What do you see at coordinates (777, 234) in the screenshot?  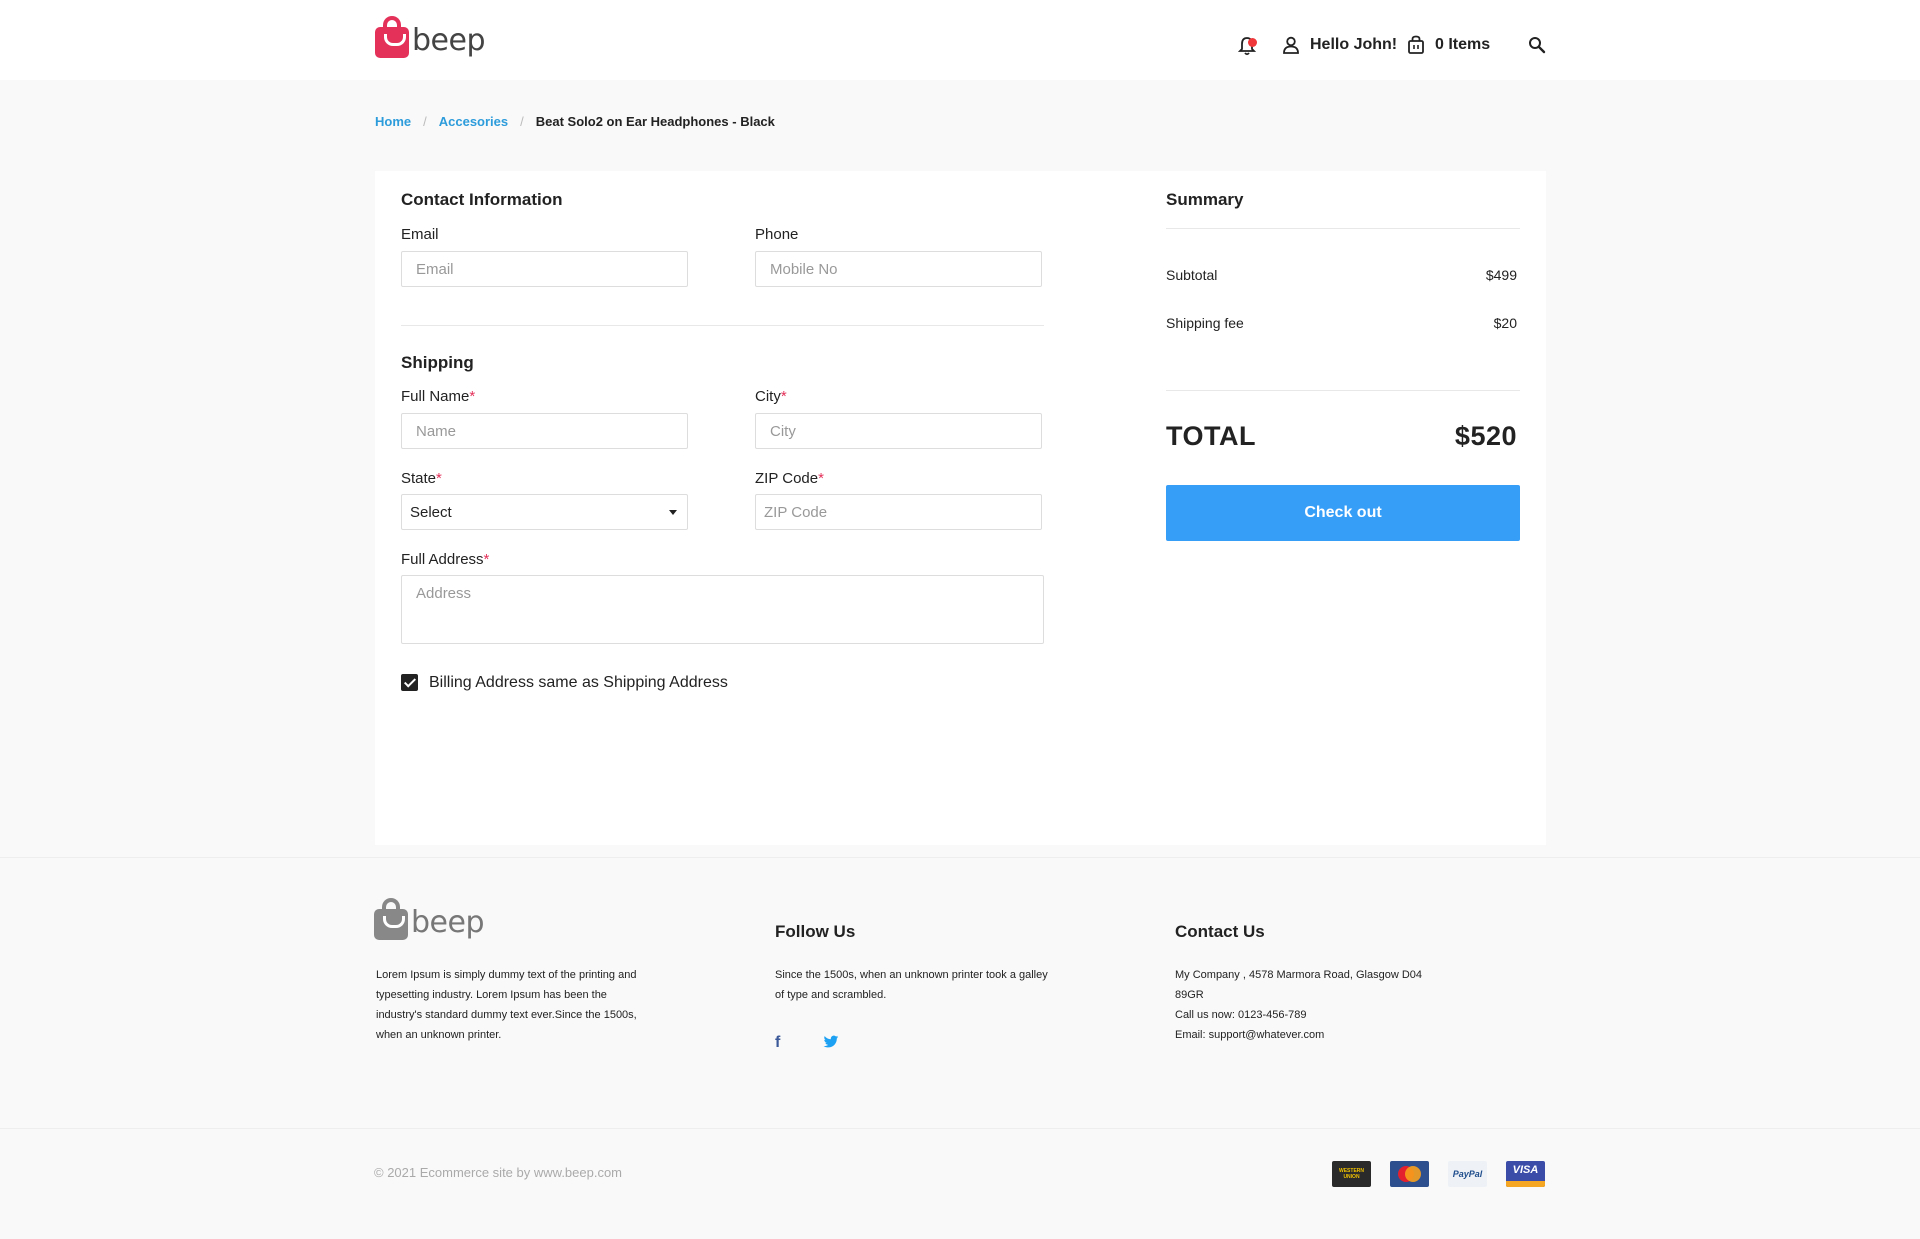 I see `phone-label: Phone` at bounding box center [777, 234].